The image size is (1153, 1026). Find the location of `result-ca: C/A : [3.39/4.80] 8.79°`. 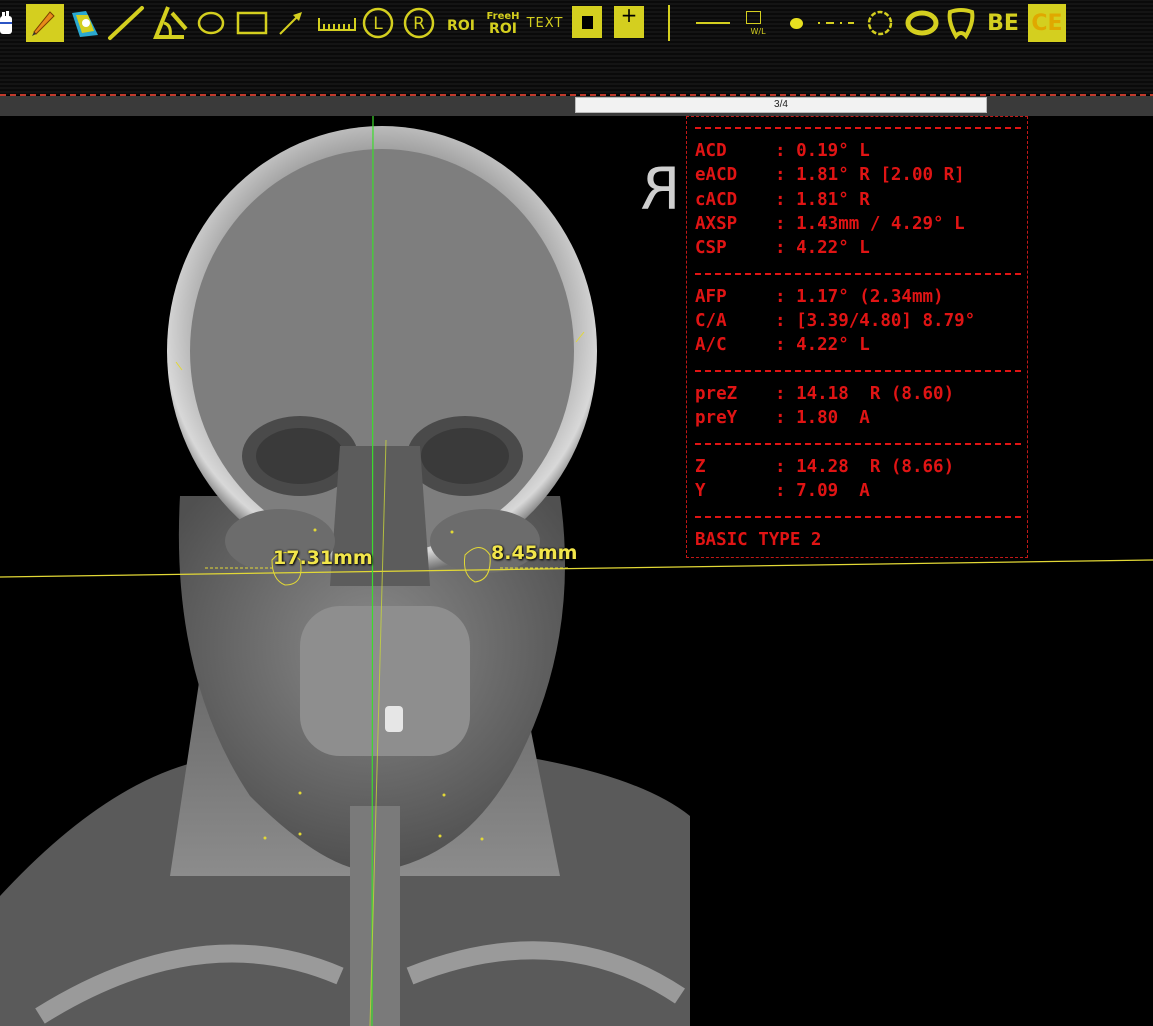

result-ca: C/A : [3.39/4.80] 8.79° is located at coordinates (835, 321).